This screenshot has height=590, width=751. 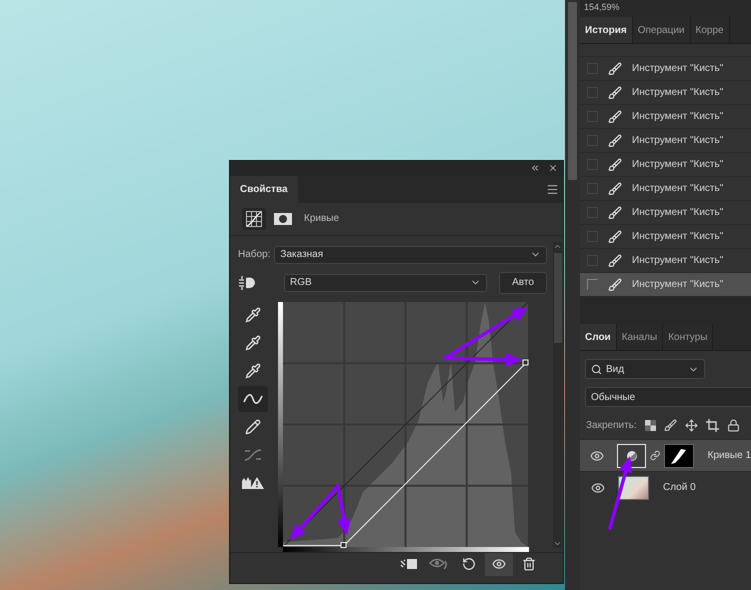 I want to click on clip-to-layer-icon, so click(x=409, y=564).